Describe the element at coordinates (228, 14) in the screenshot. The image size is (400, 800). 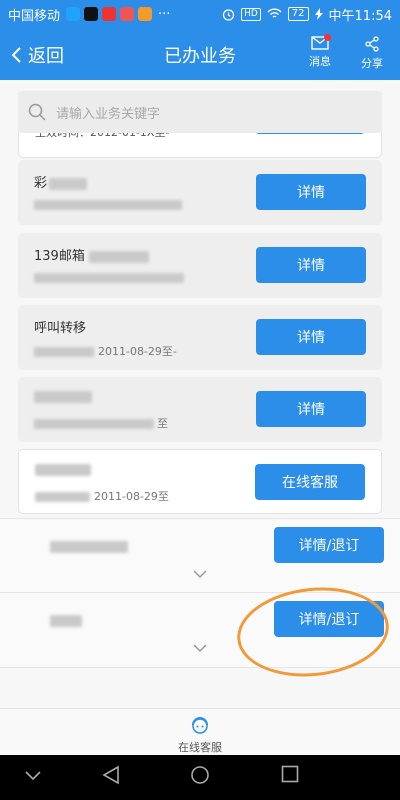
I see `alarm-icon` at that location.